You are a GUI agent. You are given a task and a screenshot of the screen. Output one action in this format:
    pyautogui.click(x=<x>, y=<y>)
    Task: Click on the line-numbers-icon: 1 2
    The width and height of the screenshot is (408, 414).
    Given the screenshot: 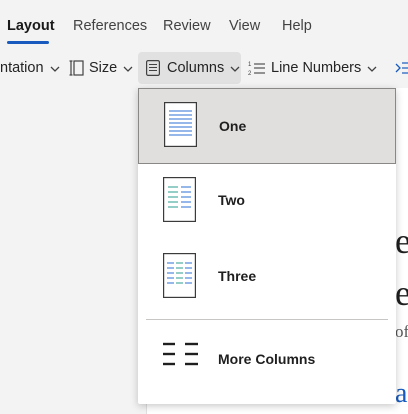 What is the action you would take?
    pyautogui.click(x=257, y=68)
    